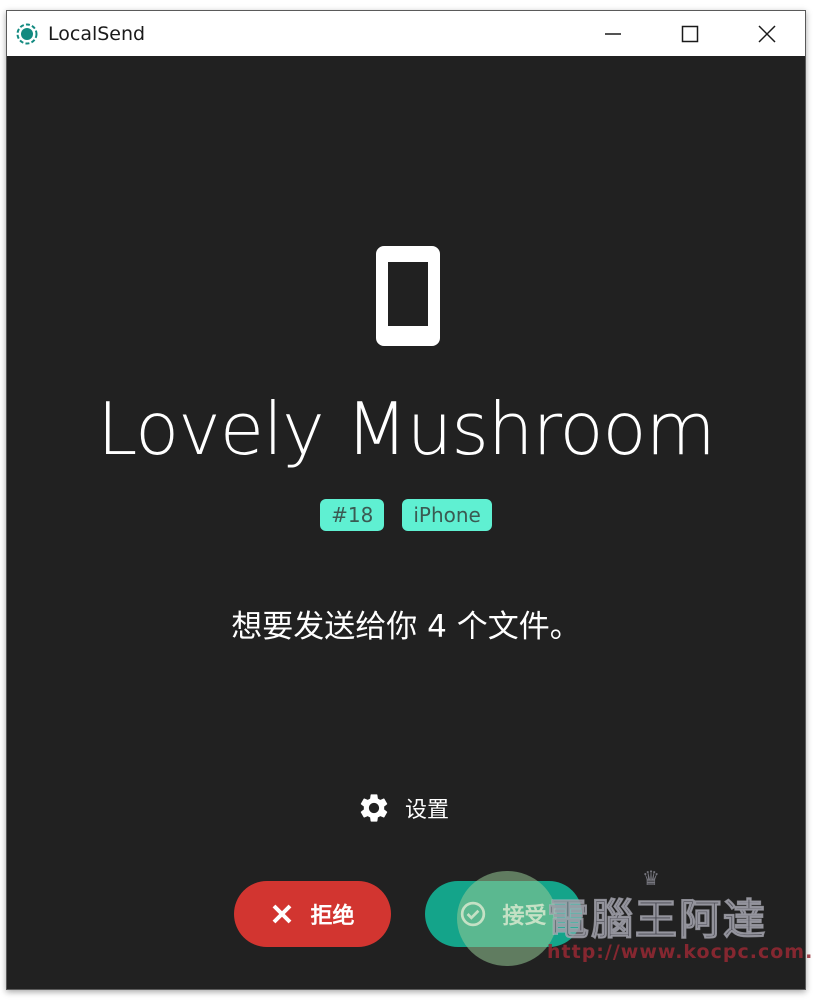  What do you see at coordinates (427, 810) in the screenshot?
I see `settings-label: 设置` at bounding box center [427, 810].